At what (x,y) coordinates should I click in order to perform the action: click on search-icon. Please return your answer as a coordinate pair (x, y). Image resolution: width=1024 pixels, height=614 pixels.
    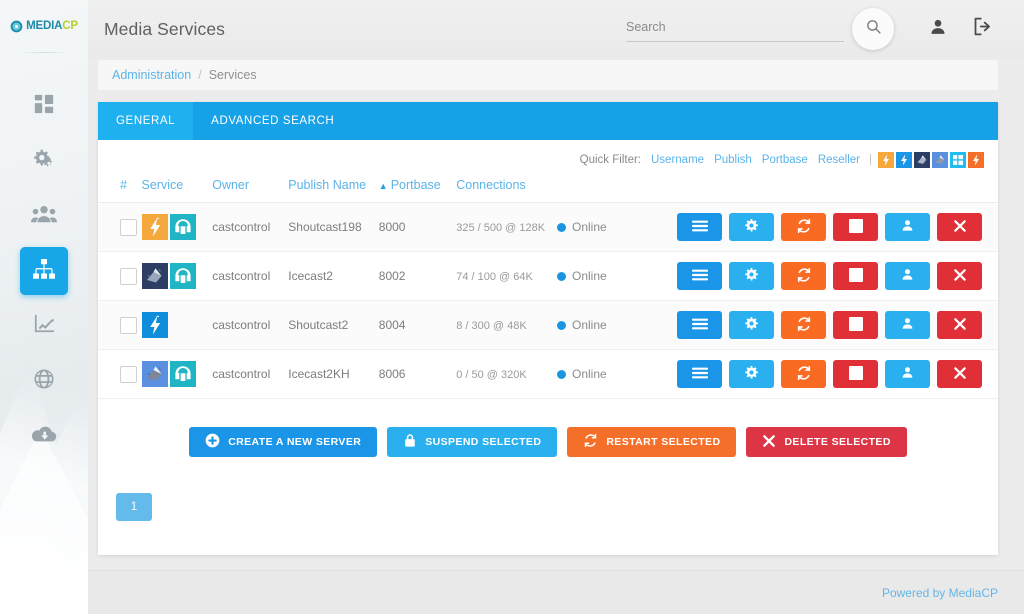
    Looking at the image, I should click on (873, 29).